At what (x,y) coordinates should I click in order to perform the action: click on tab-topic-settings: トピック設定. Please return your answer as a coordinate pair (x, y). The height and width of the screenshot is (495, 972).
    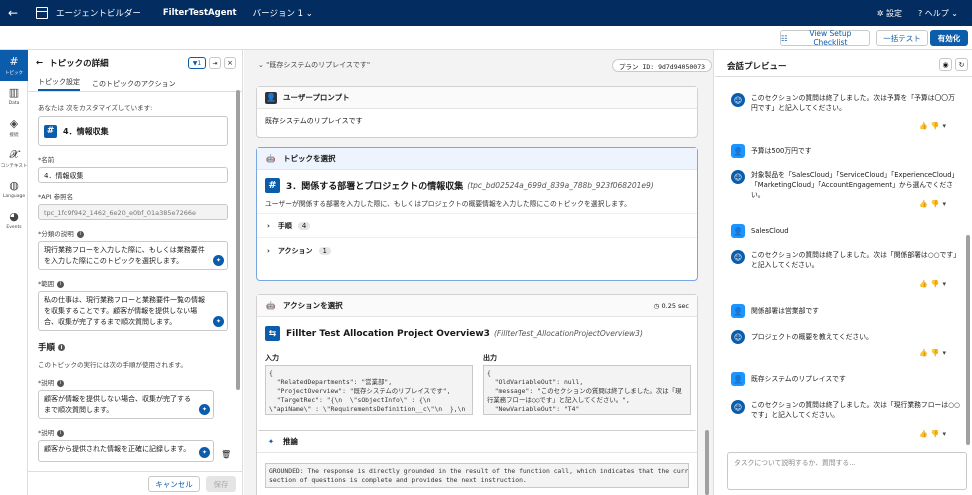
    Looking at the image, I should click on (59, 84).